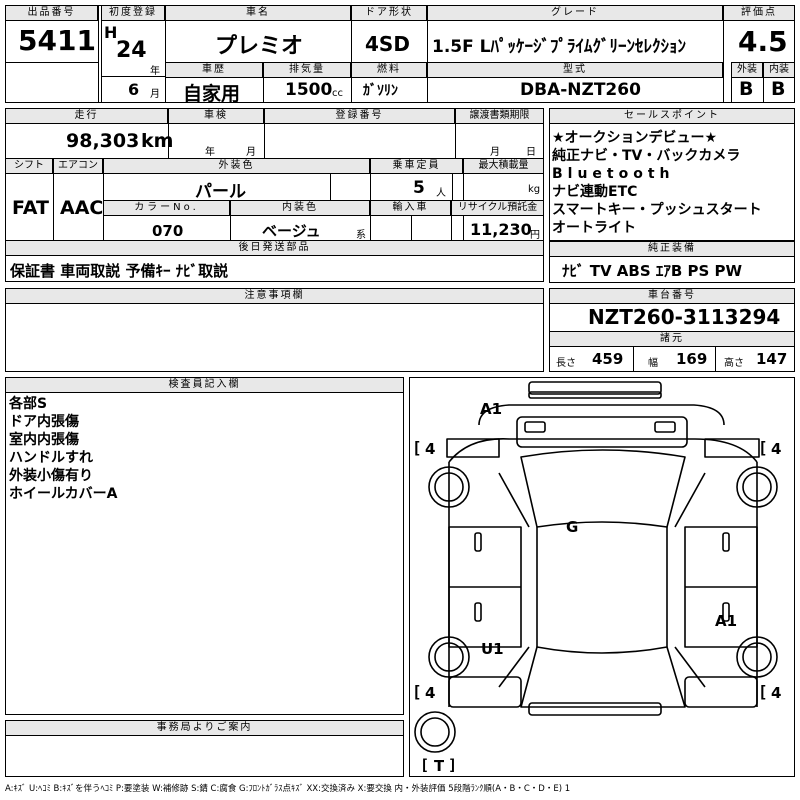 The image size is (800, 800). Describe the element at coordinates (166, 208) in the screenshot. I see `color-no-header: カラーNo.` at that location.